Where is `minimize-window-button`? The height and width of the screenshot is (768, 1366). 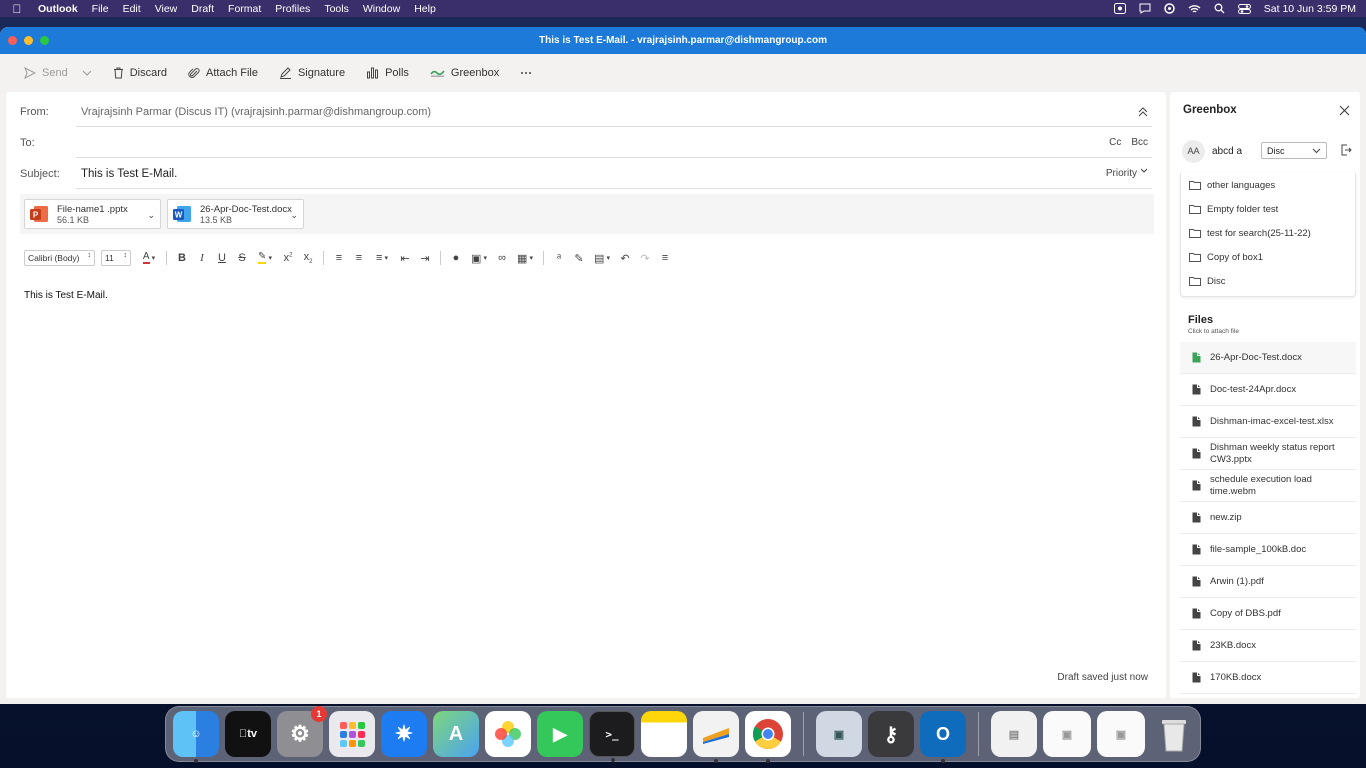 minimize-window-button is located at coordinates (28, 40).